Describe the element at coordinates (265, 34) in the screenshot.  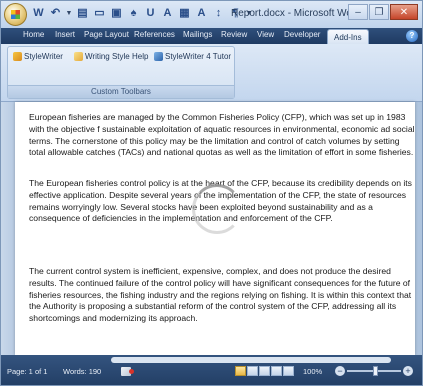
I see `tab-view: View` at that location.